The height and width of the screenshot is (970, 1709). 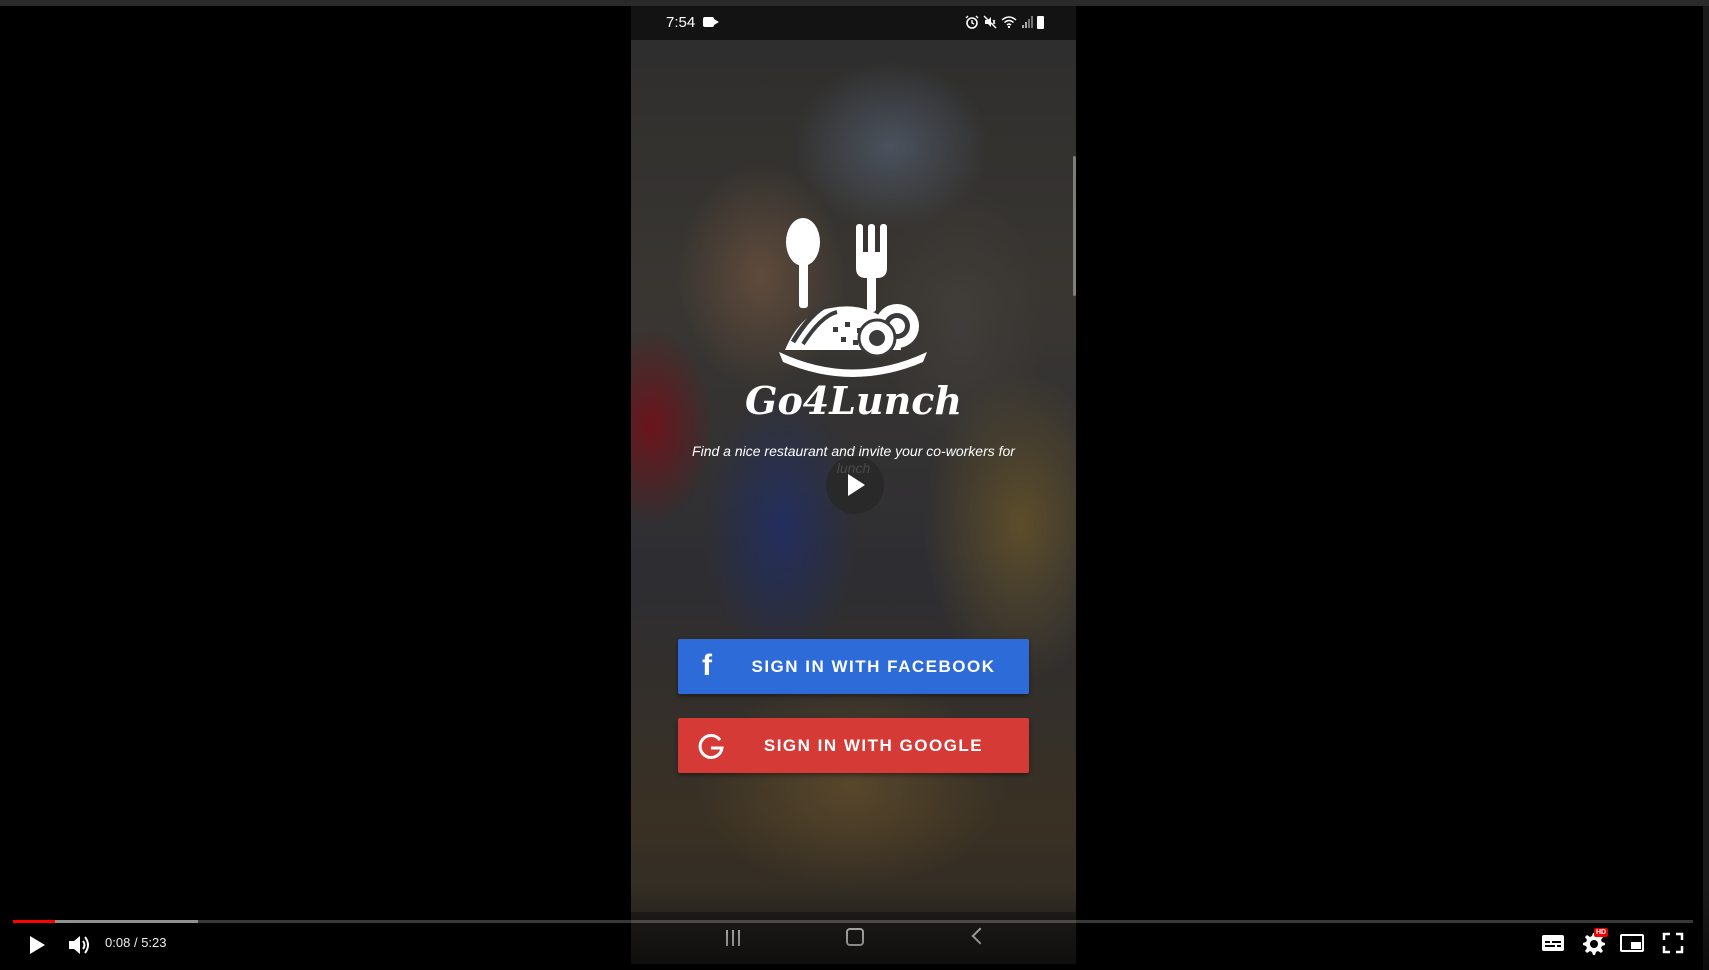 I want to click on sign-in-google-button: SIGN IN WITH GOOGLE, so click(x=853, y=745).